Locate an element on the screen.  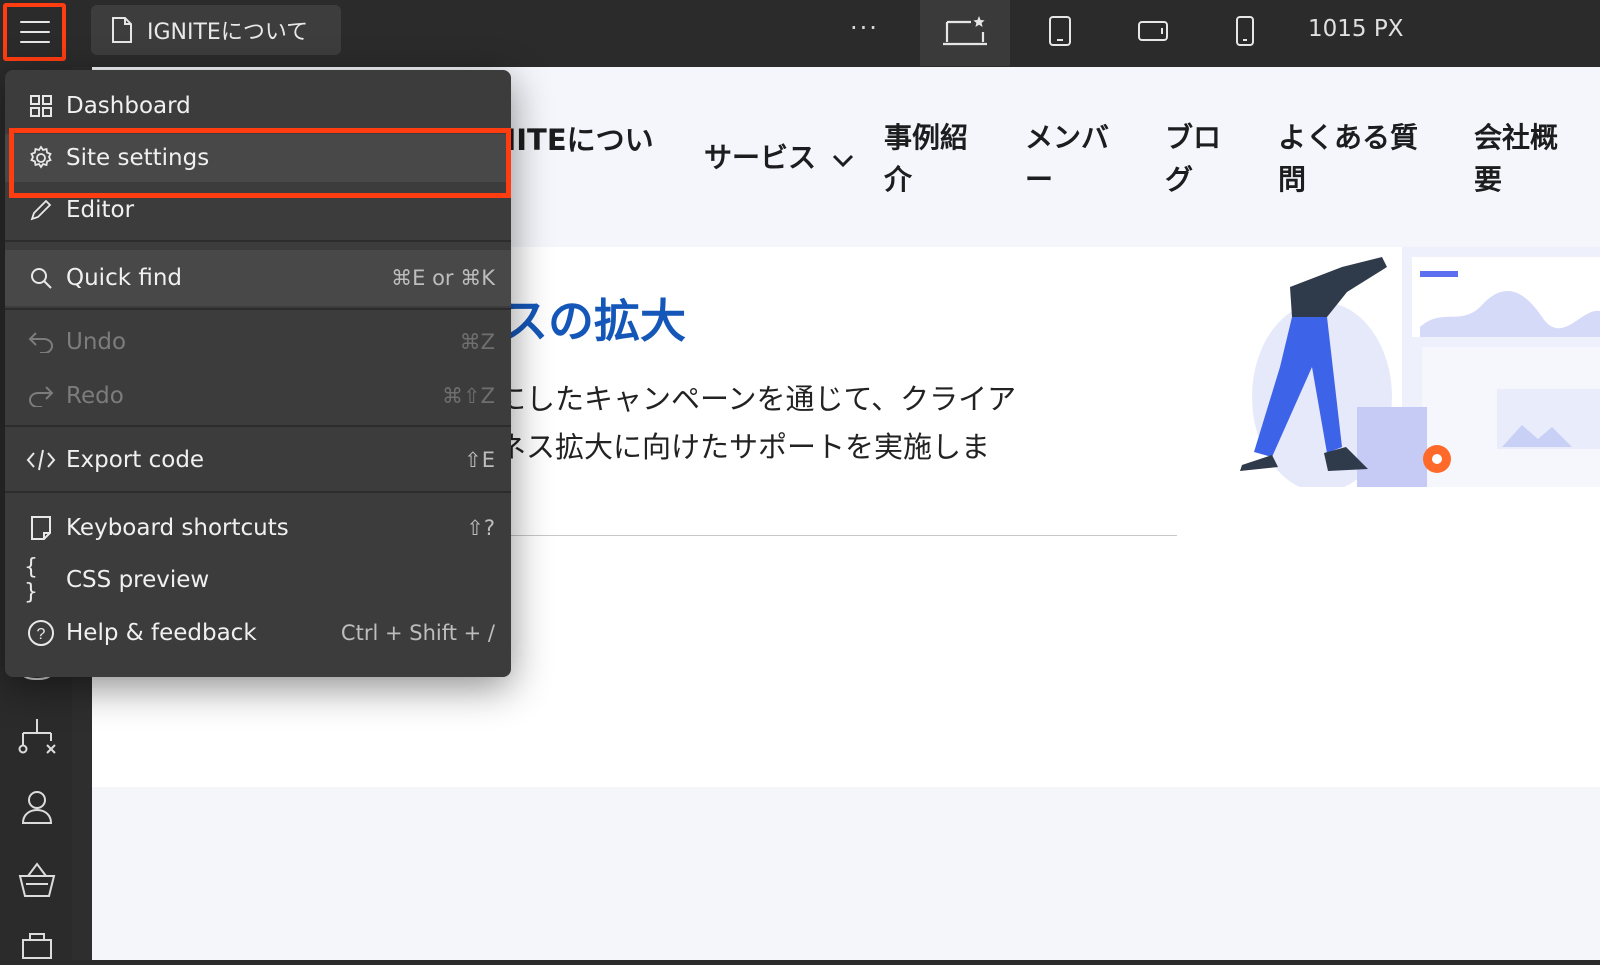
chevron-down-icon is located at coordinates (843, 159).